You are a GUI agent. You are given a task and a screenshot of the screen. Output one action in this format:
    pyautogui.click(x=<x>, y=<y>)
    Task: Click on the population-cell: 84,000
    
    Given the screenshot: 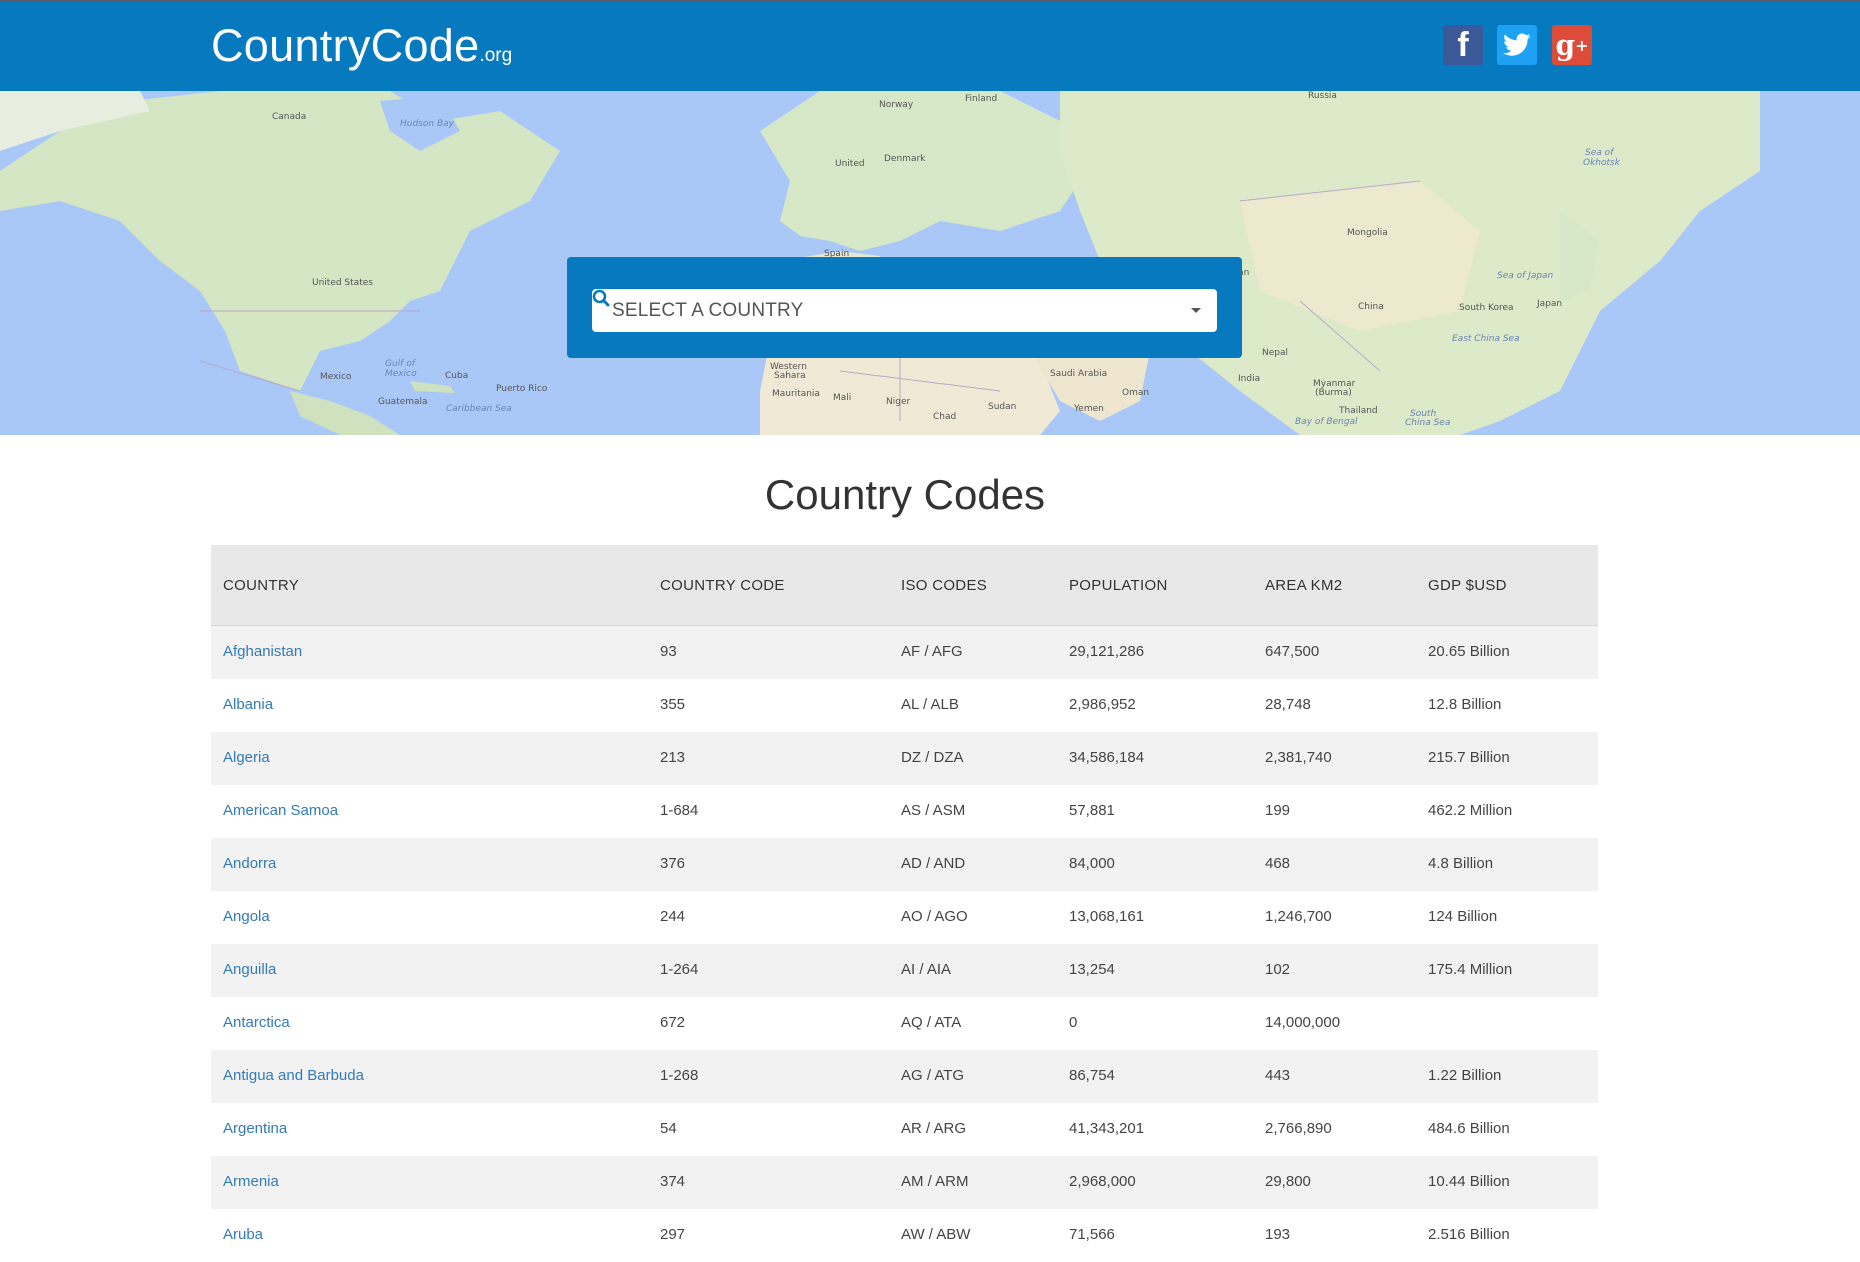 What is the action you would take?
    pyautogui.click(x=1092, y=863)
    